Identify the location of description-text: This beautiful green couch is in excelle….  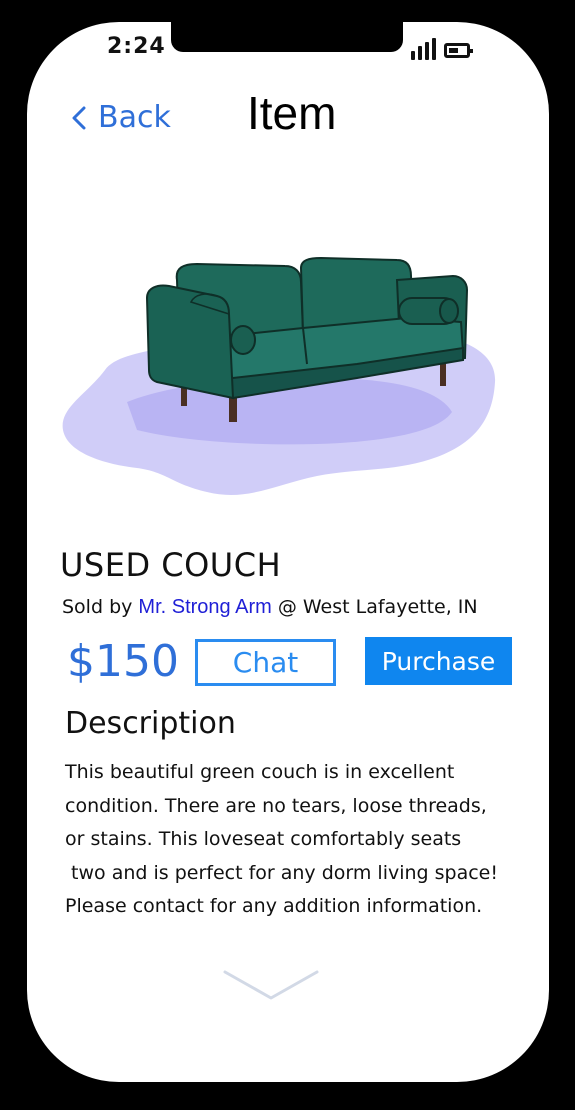
(300, 840).